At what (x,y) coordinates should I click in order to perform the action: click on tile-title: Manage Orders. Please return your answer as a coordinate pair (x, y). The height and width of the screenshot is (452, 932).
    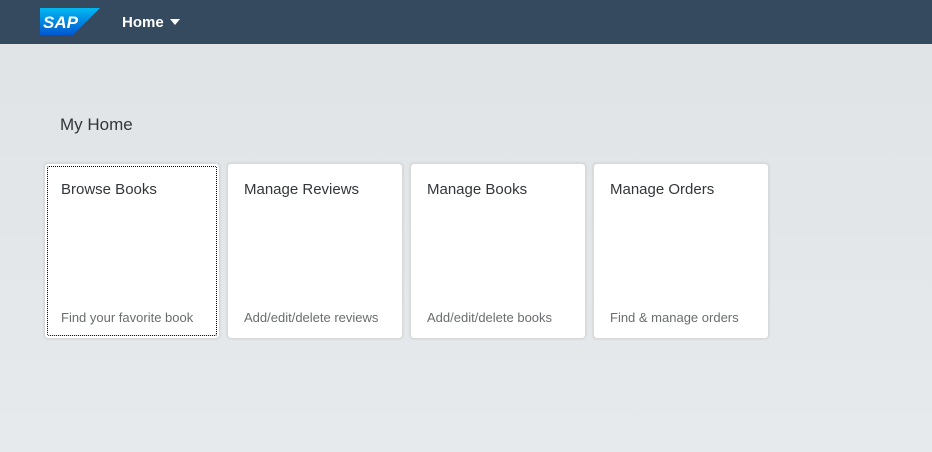
    Looking at the image, I should click on (662, 189).